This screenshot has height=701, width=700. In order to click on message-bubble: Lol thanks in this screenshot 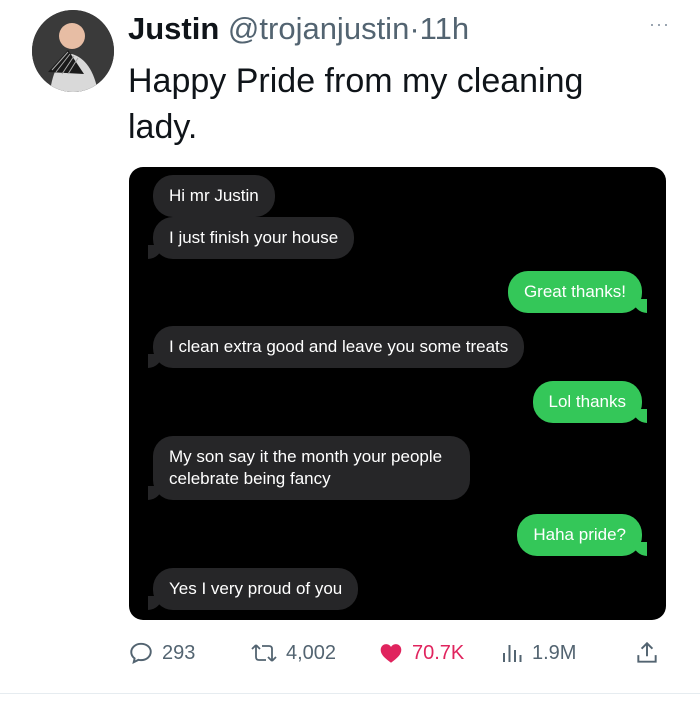, I will do `click(589, 402)`.